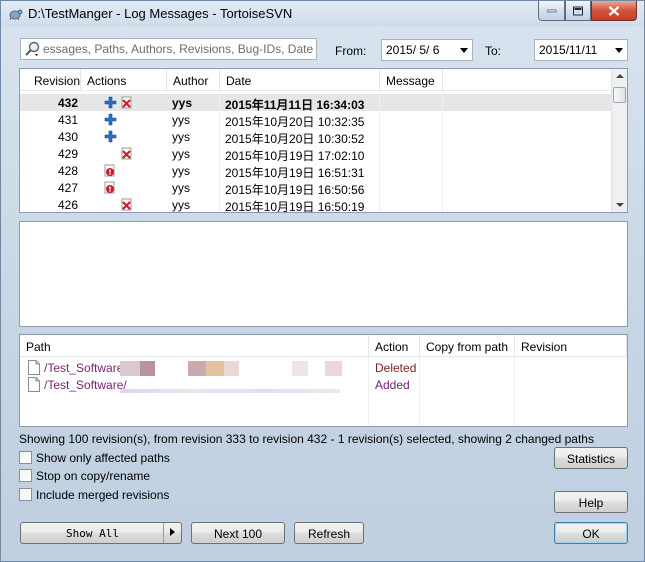 This screenshot has width=645, height=562. I want to click on revision-number: 426, so click(67, 205).